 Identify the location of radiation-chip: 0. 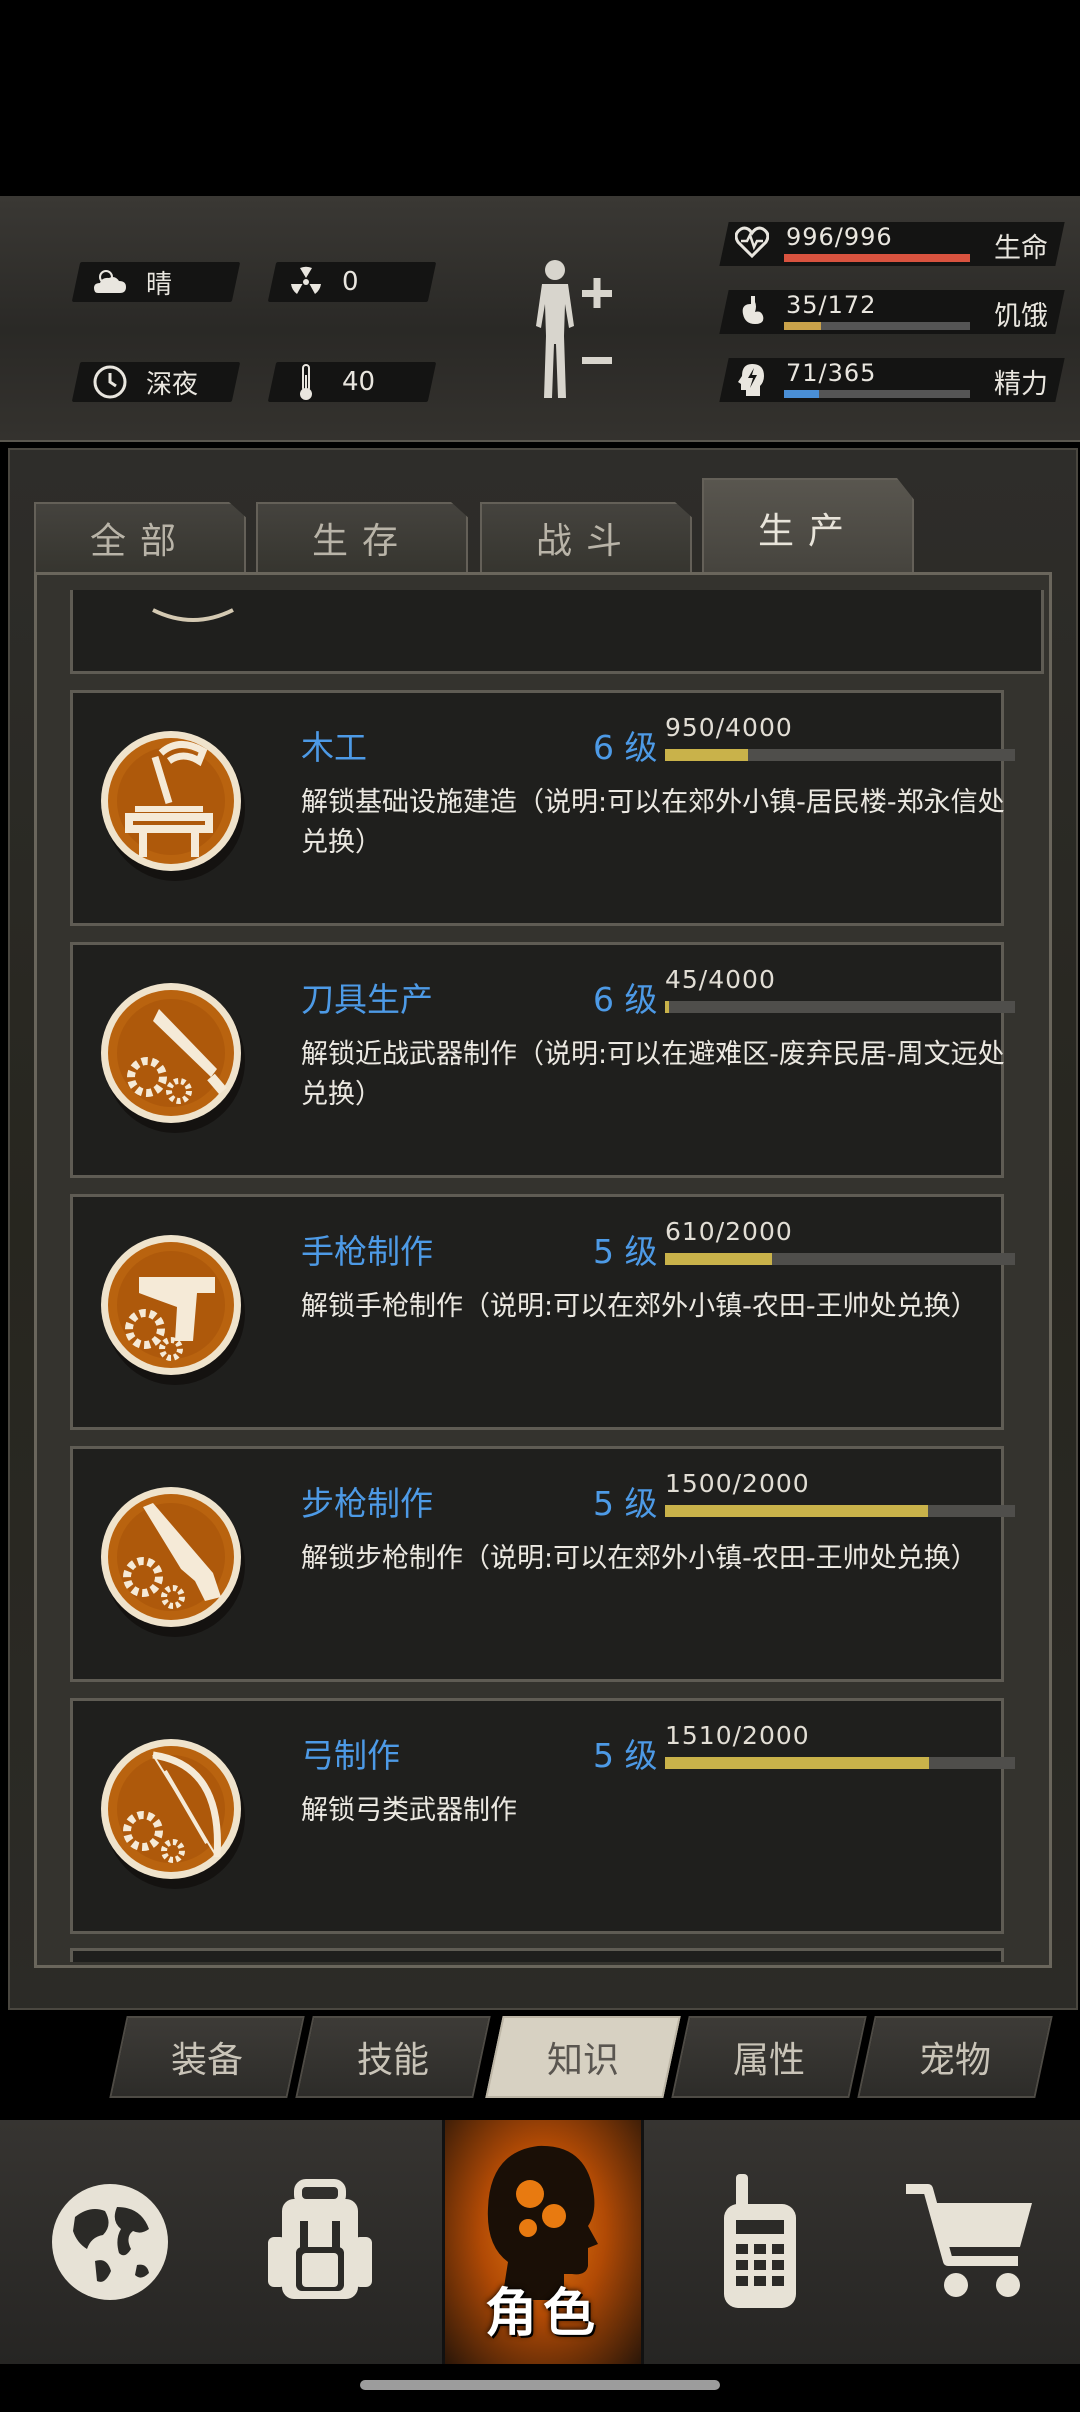
(352, 282).